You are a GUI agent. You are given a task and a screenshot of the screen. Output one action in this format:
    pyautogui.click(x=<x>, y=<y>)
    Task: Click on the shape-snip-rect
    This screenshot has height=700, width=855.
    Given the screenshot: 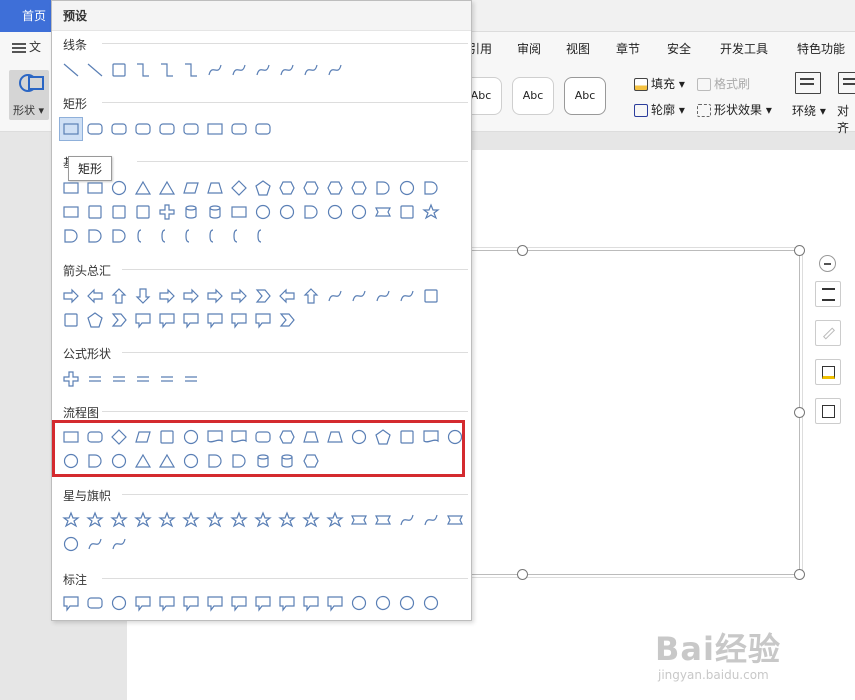 What is the action you would take?
    pyautogui.click(x=119, y=129)
    